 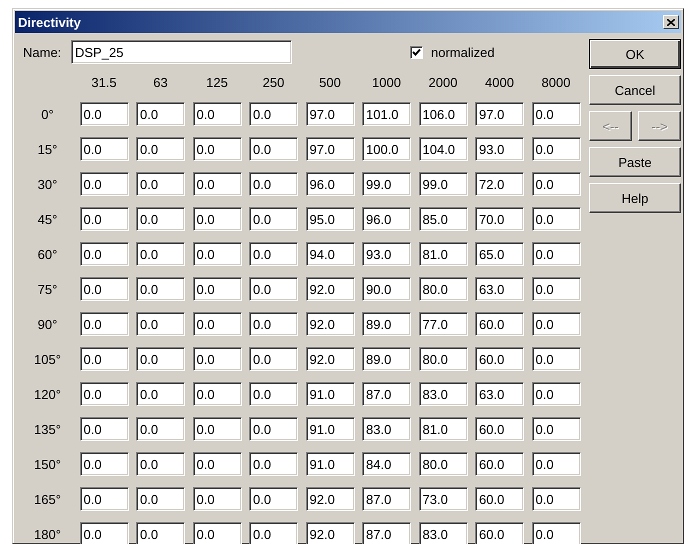 I want to click on value-field: 72.0, so click(x=499, y=184).